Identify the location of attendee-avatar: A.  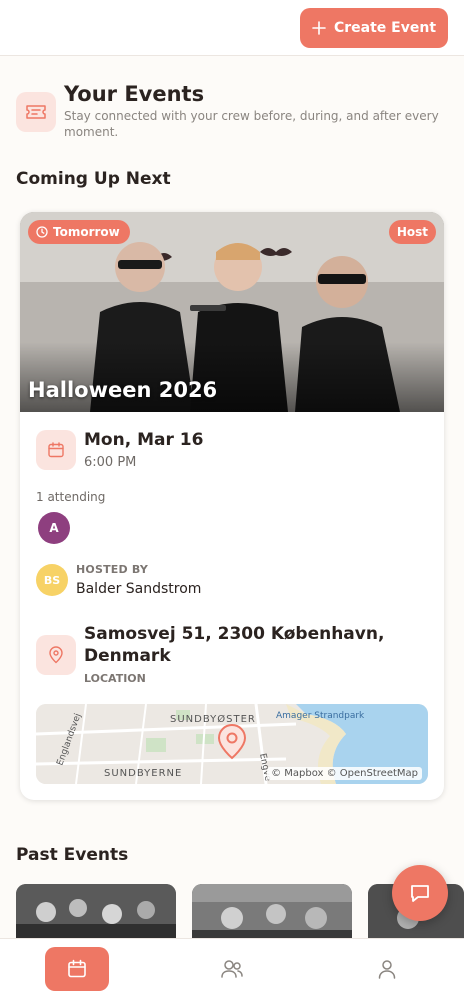
(54, 528).